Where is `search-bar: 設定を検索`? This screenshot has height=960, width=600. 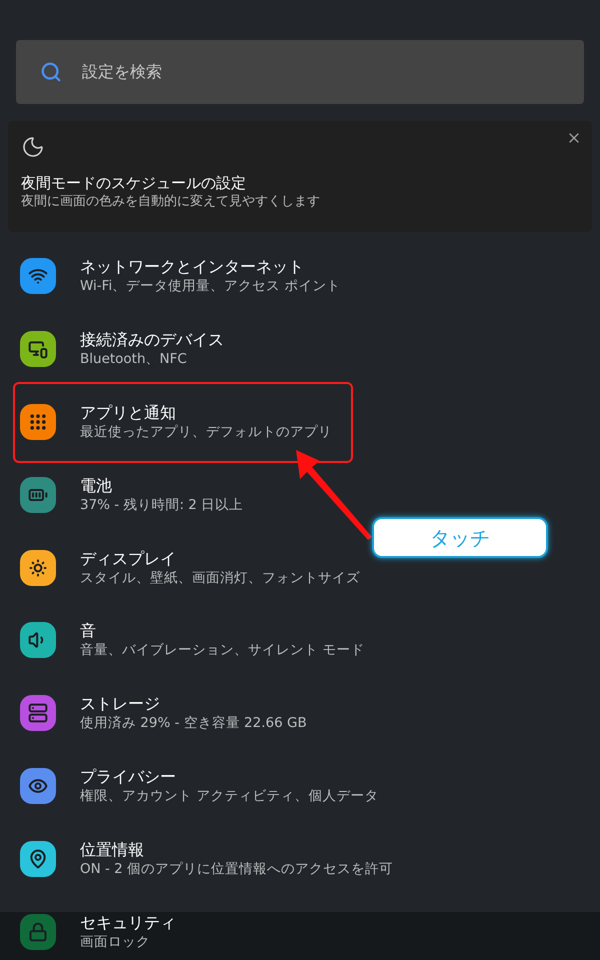 search-bar: 設定を検索 is located at coordinates (300, 72).